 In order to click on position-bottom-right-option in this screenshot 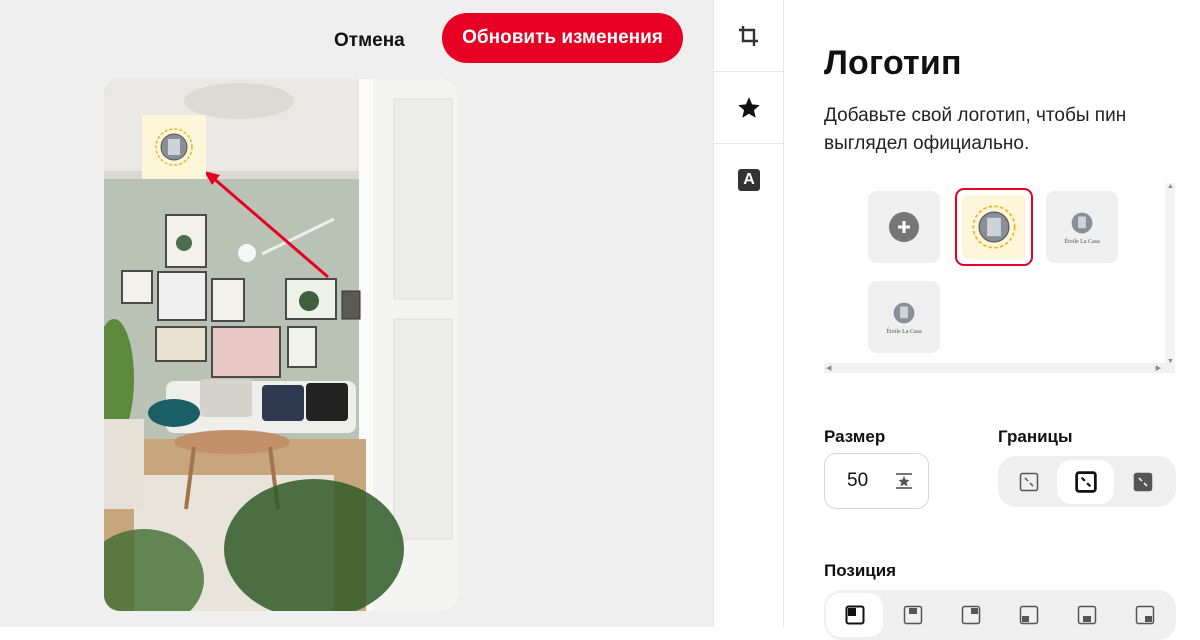, I will do `click(1144, 615)`.